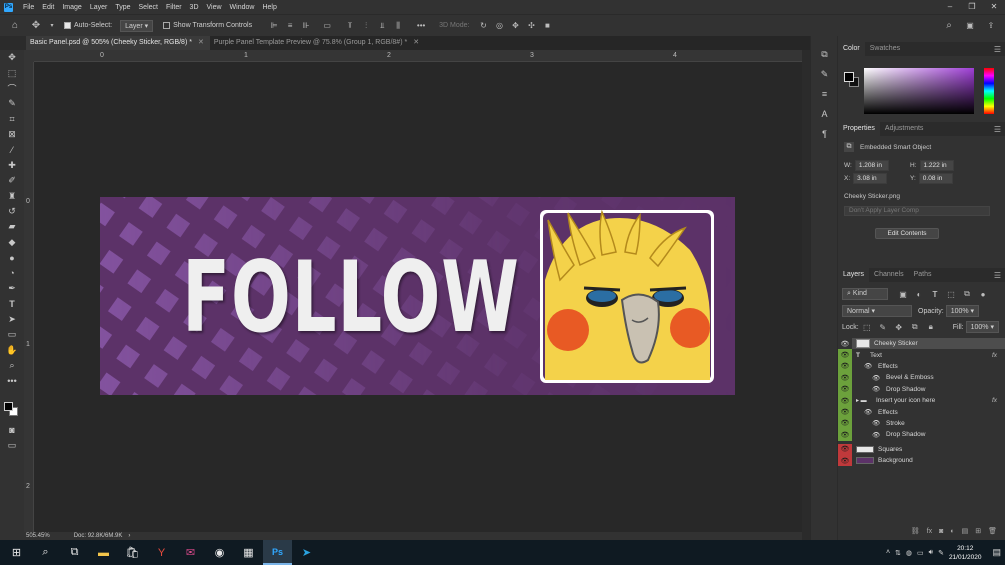  What do you see at coordinates (219, 552) in the screenshot?
I see `obs-icon: ◉` at bounding box center [219, 552].